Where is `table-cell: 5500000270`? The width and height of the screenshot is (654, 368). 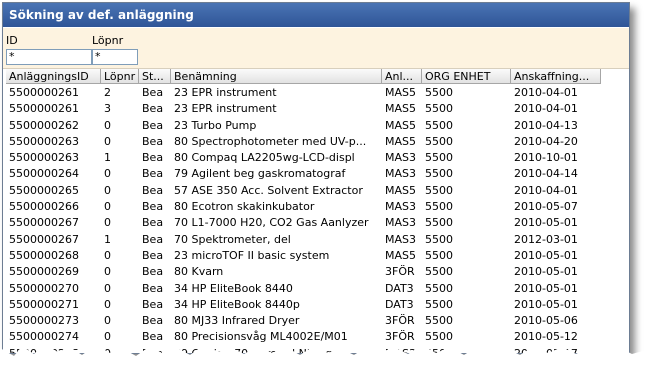
table-cell: 5500000270 is located at coordinates (44, 288).